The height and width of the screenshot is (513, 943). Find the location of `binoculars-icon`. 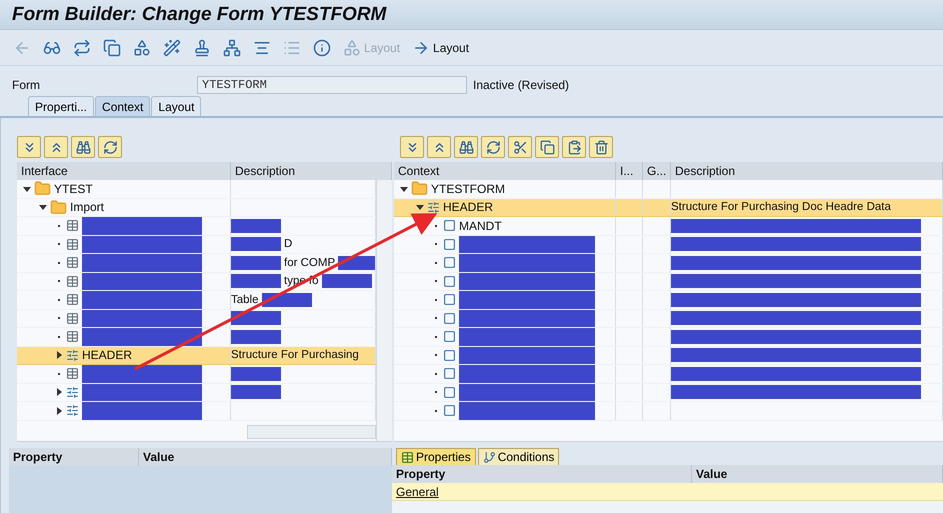

binoculars-icon is located at coordinates (83, 147).